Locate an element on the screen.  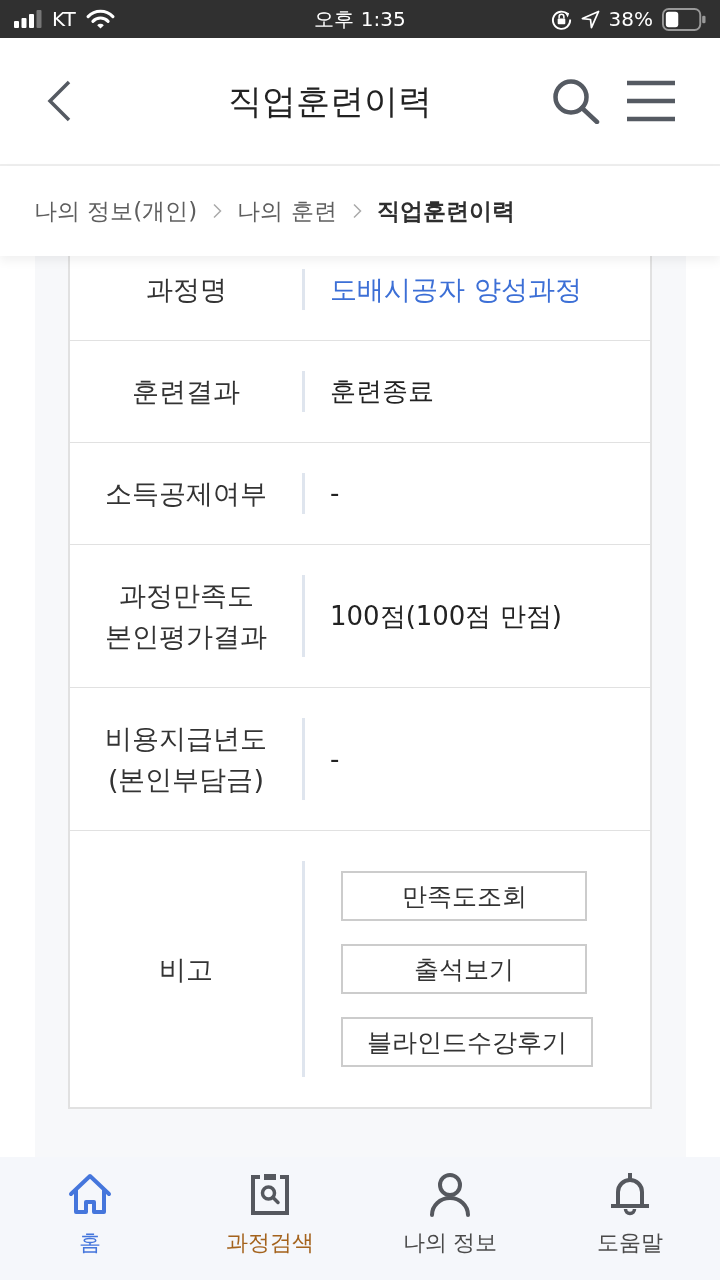
nav-tab: 홈 is located at coordinates (90, 1207).